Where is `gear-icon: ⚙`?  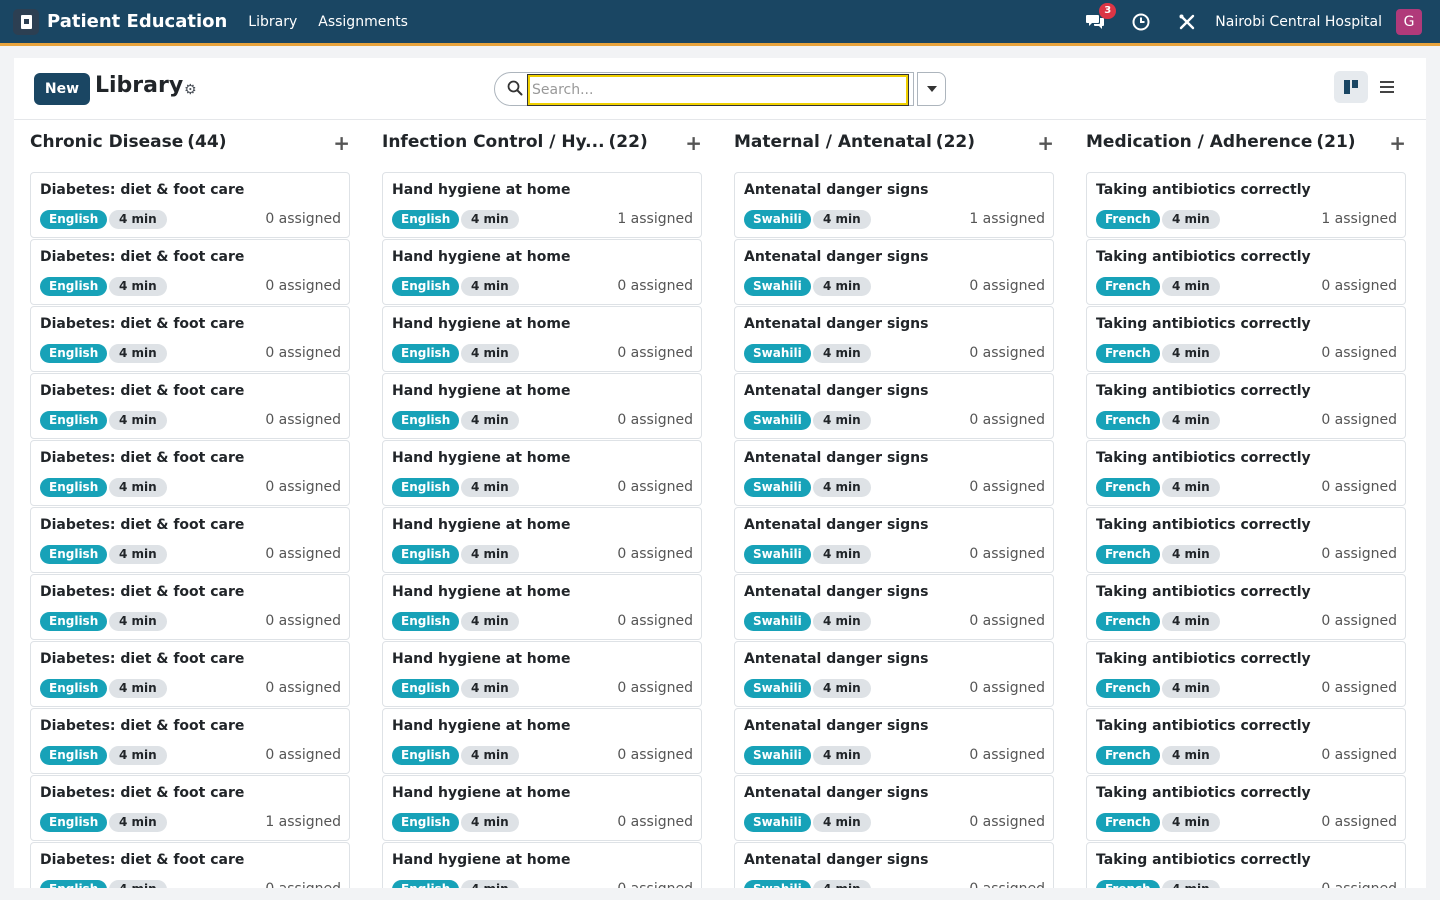
gear-icon: ⚙ is located at coordinates (190, 90).